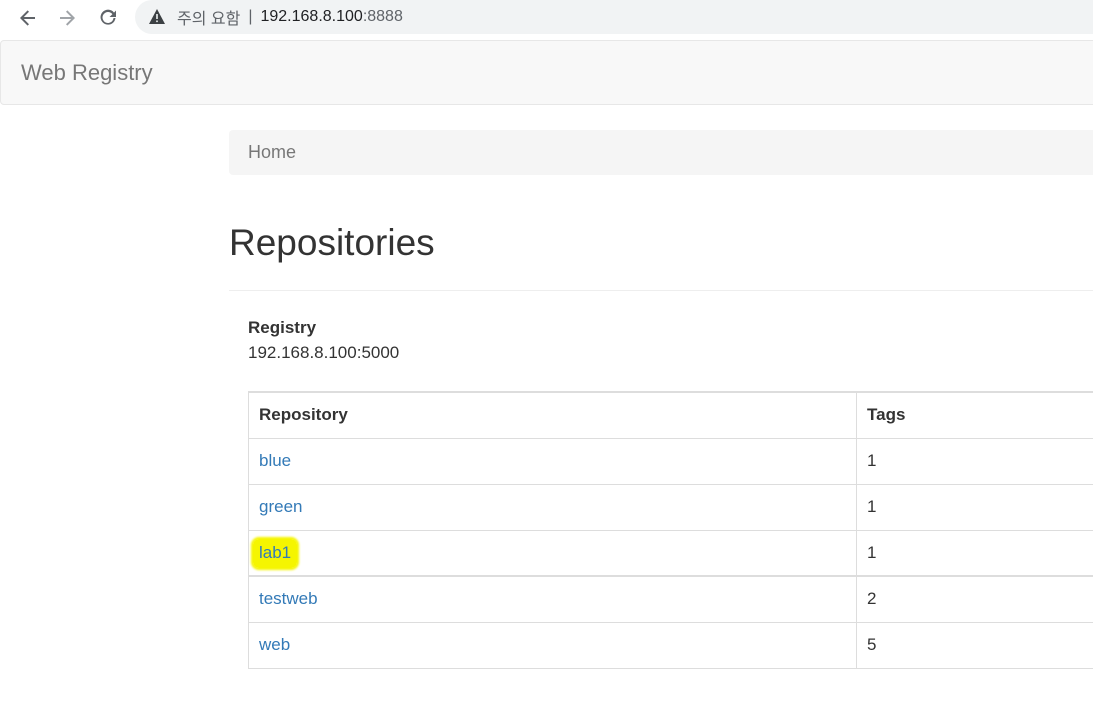  What do you see at coordinates (383, 17) in the screenshot?
I see `url-port: :8888` at bounding box center [383, 17].